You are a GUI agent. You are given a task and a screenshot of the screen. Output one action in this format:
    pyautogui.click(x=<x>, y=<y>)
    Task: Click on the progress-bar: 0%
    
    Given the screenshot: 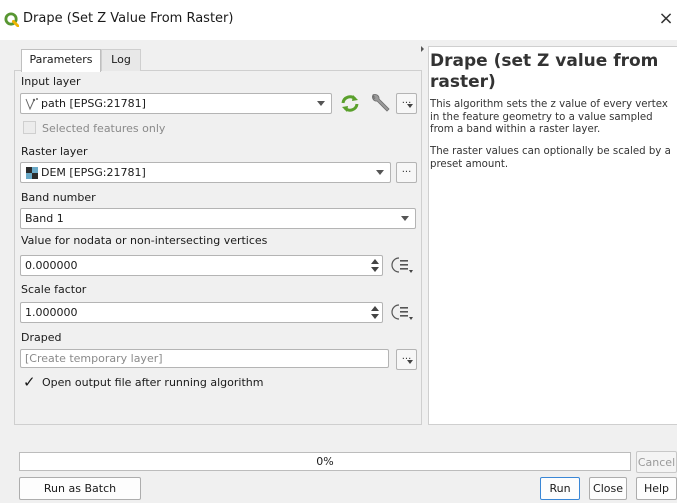 What is the action you would take?
    pyautogui.click(x=325, y=461)
    